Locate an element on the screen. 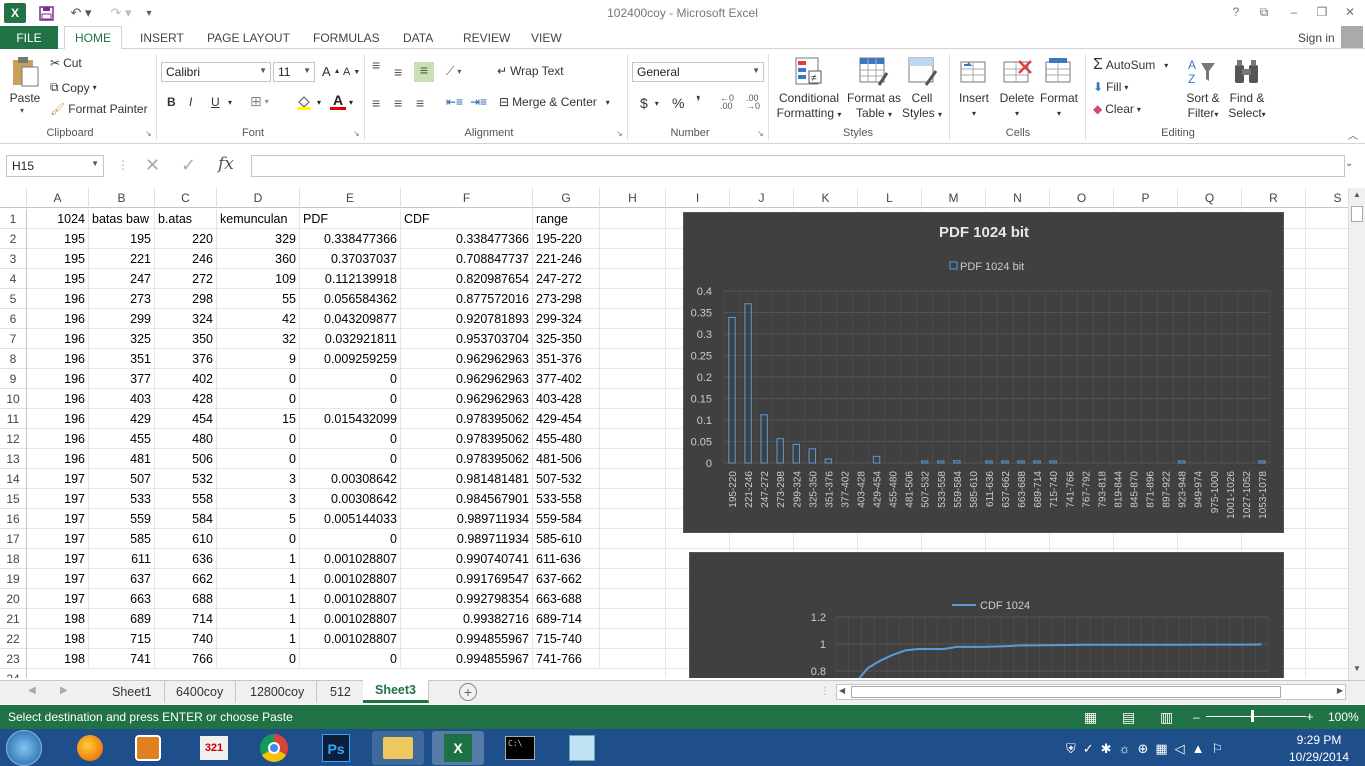  column-header-o: O is located at coordinates (1082, 198).